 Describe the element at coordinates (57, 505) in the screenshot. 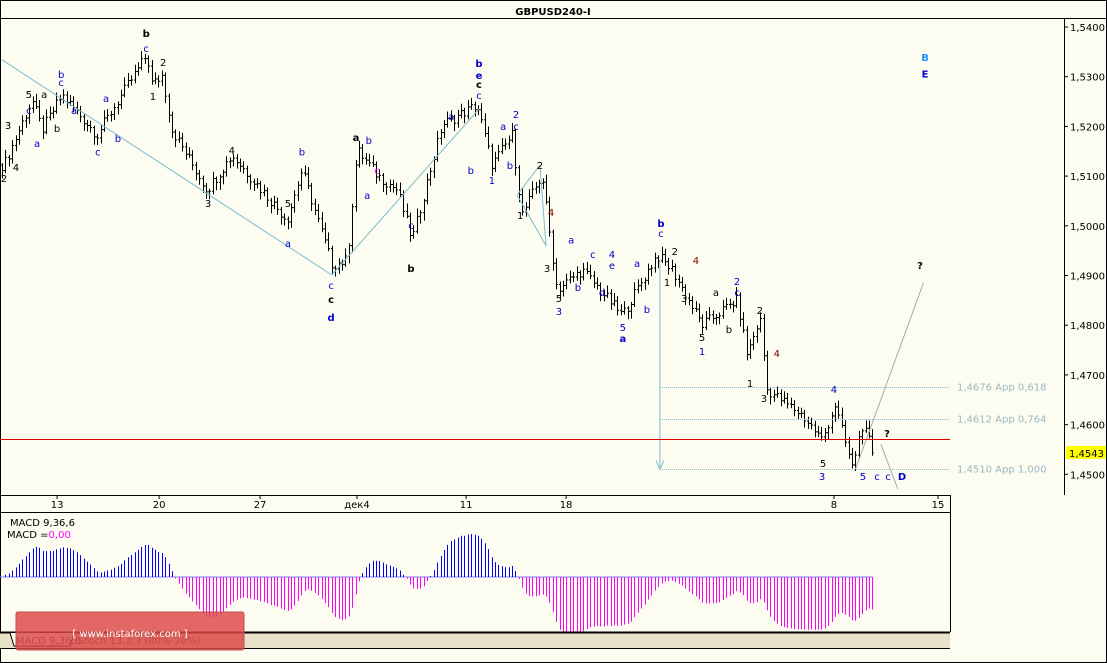

I see `date-tick-label: 13` at that location.